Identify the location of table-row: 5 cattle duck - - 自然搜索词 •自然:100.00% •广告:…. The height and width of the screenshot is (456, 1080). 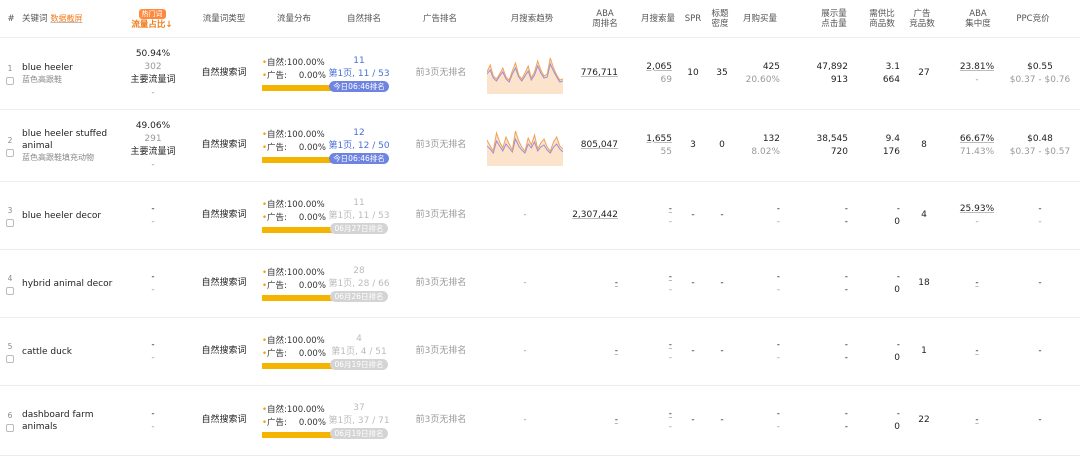
(540, 352).